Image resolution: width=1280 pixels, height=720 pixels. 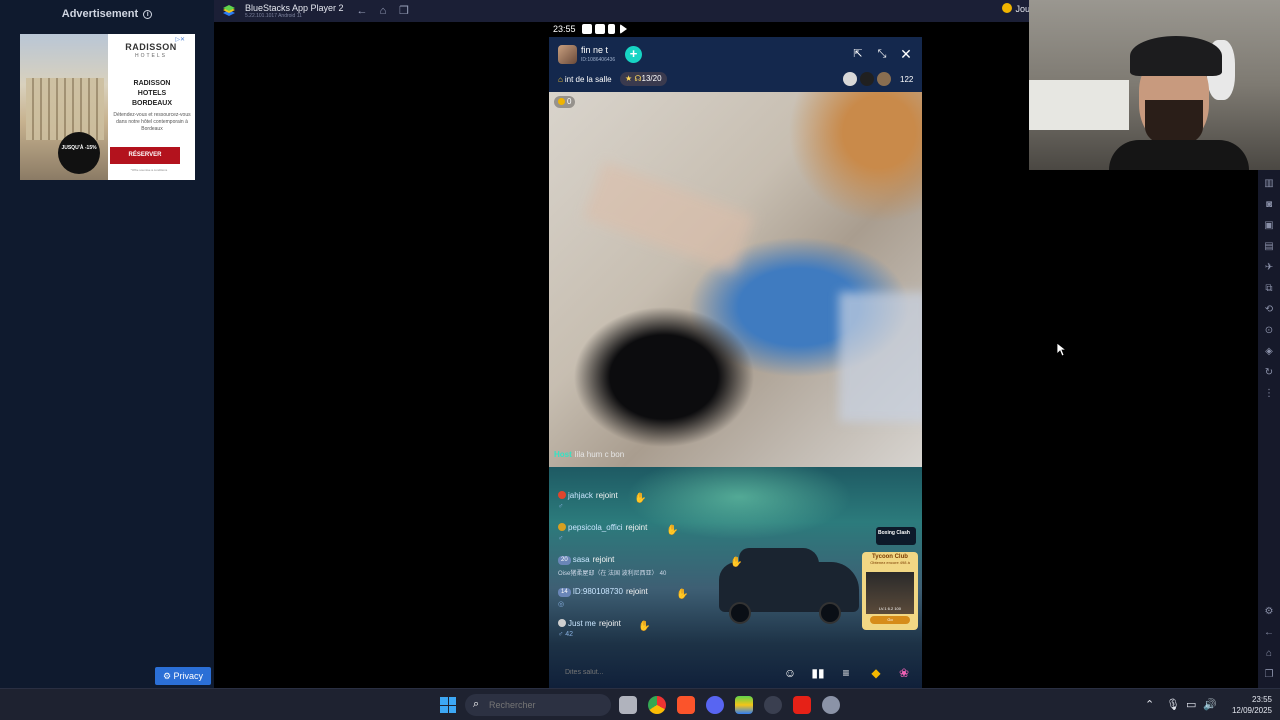 I want to click on badge-icon: ◎, so click(x=561, y=604).